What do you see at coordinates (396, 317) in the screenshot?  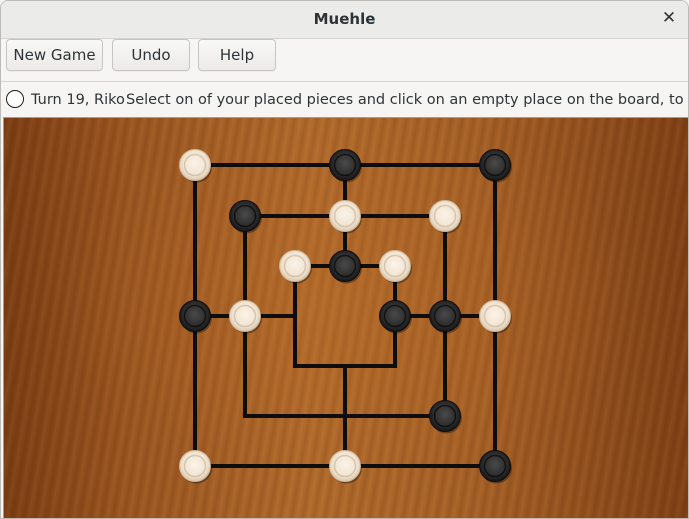 I see `piece-black-inner-middle-right` at bounding box center [396, 317].